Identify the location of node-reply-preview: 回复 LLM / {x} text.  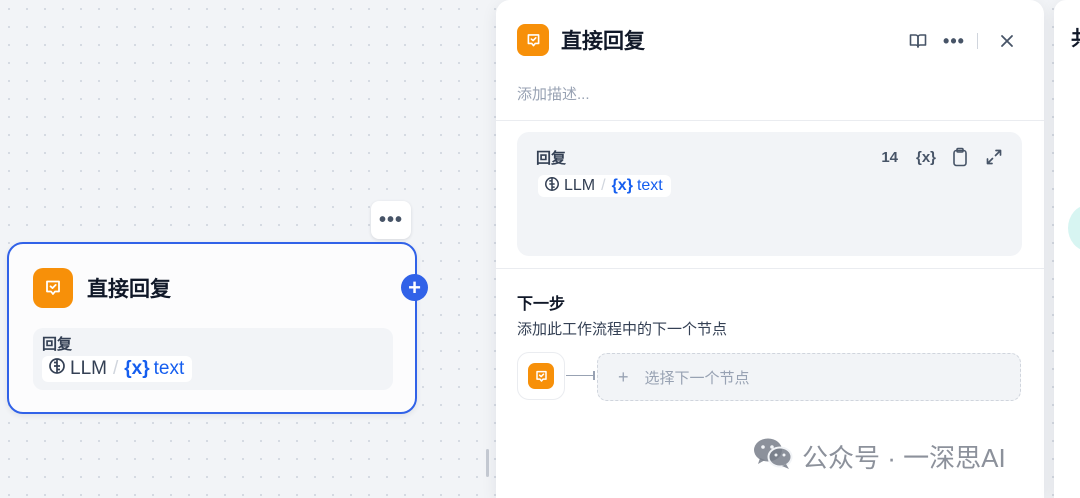
(213, 359).